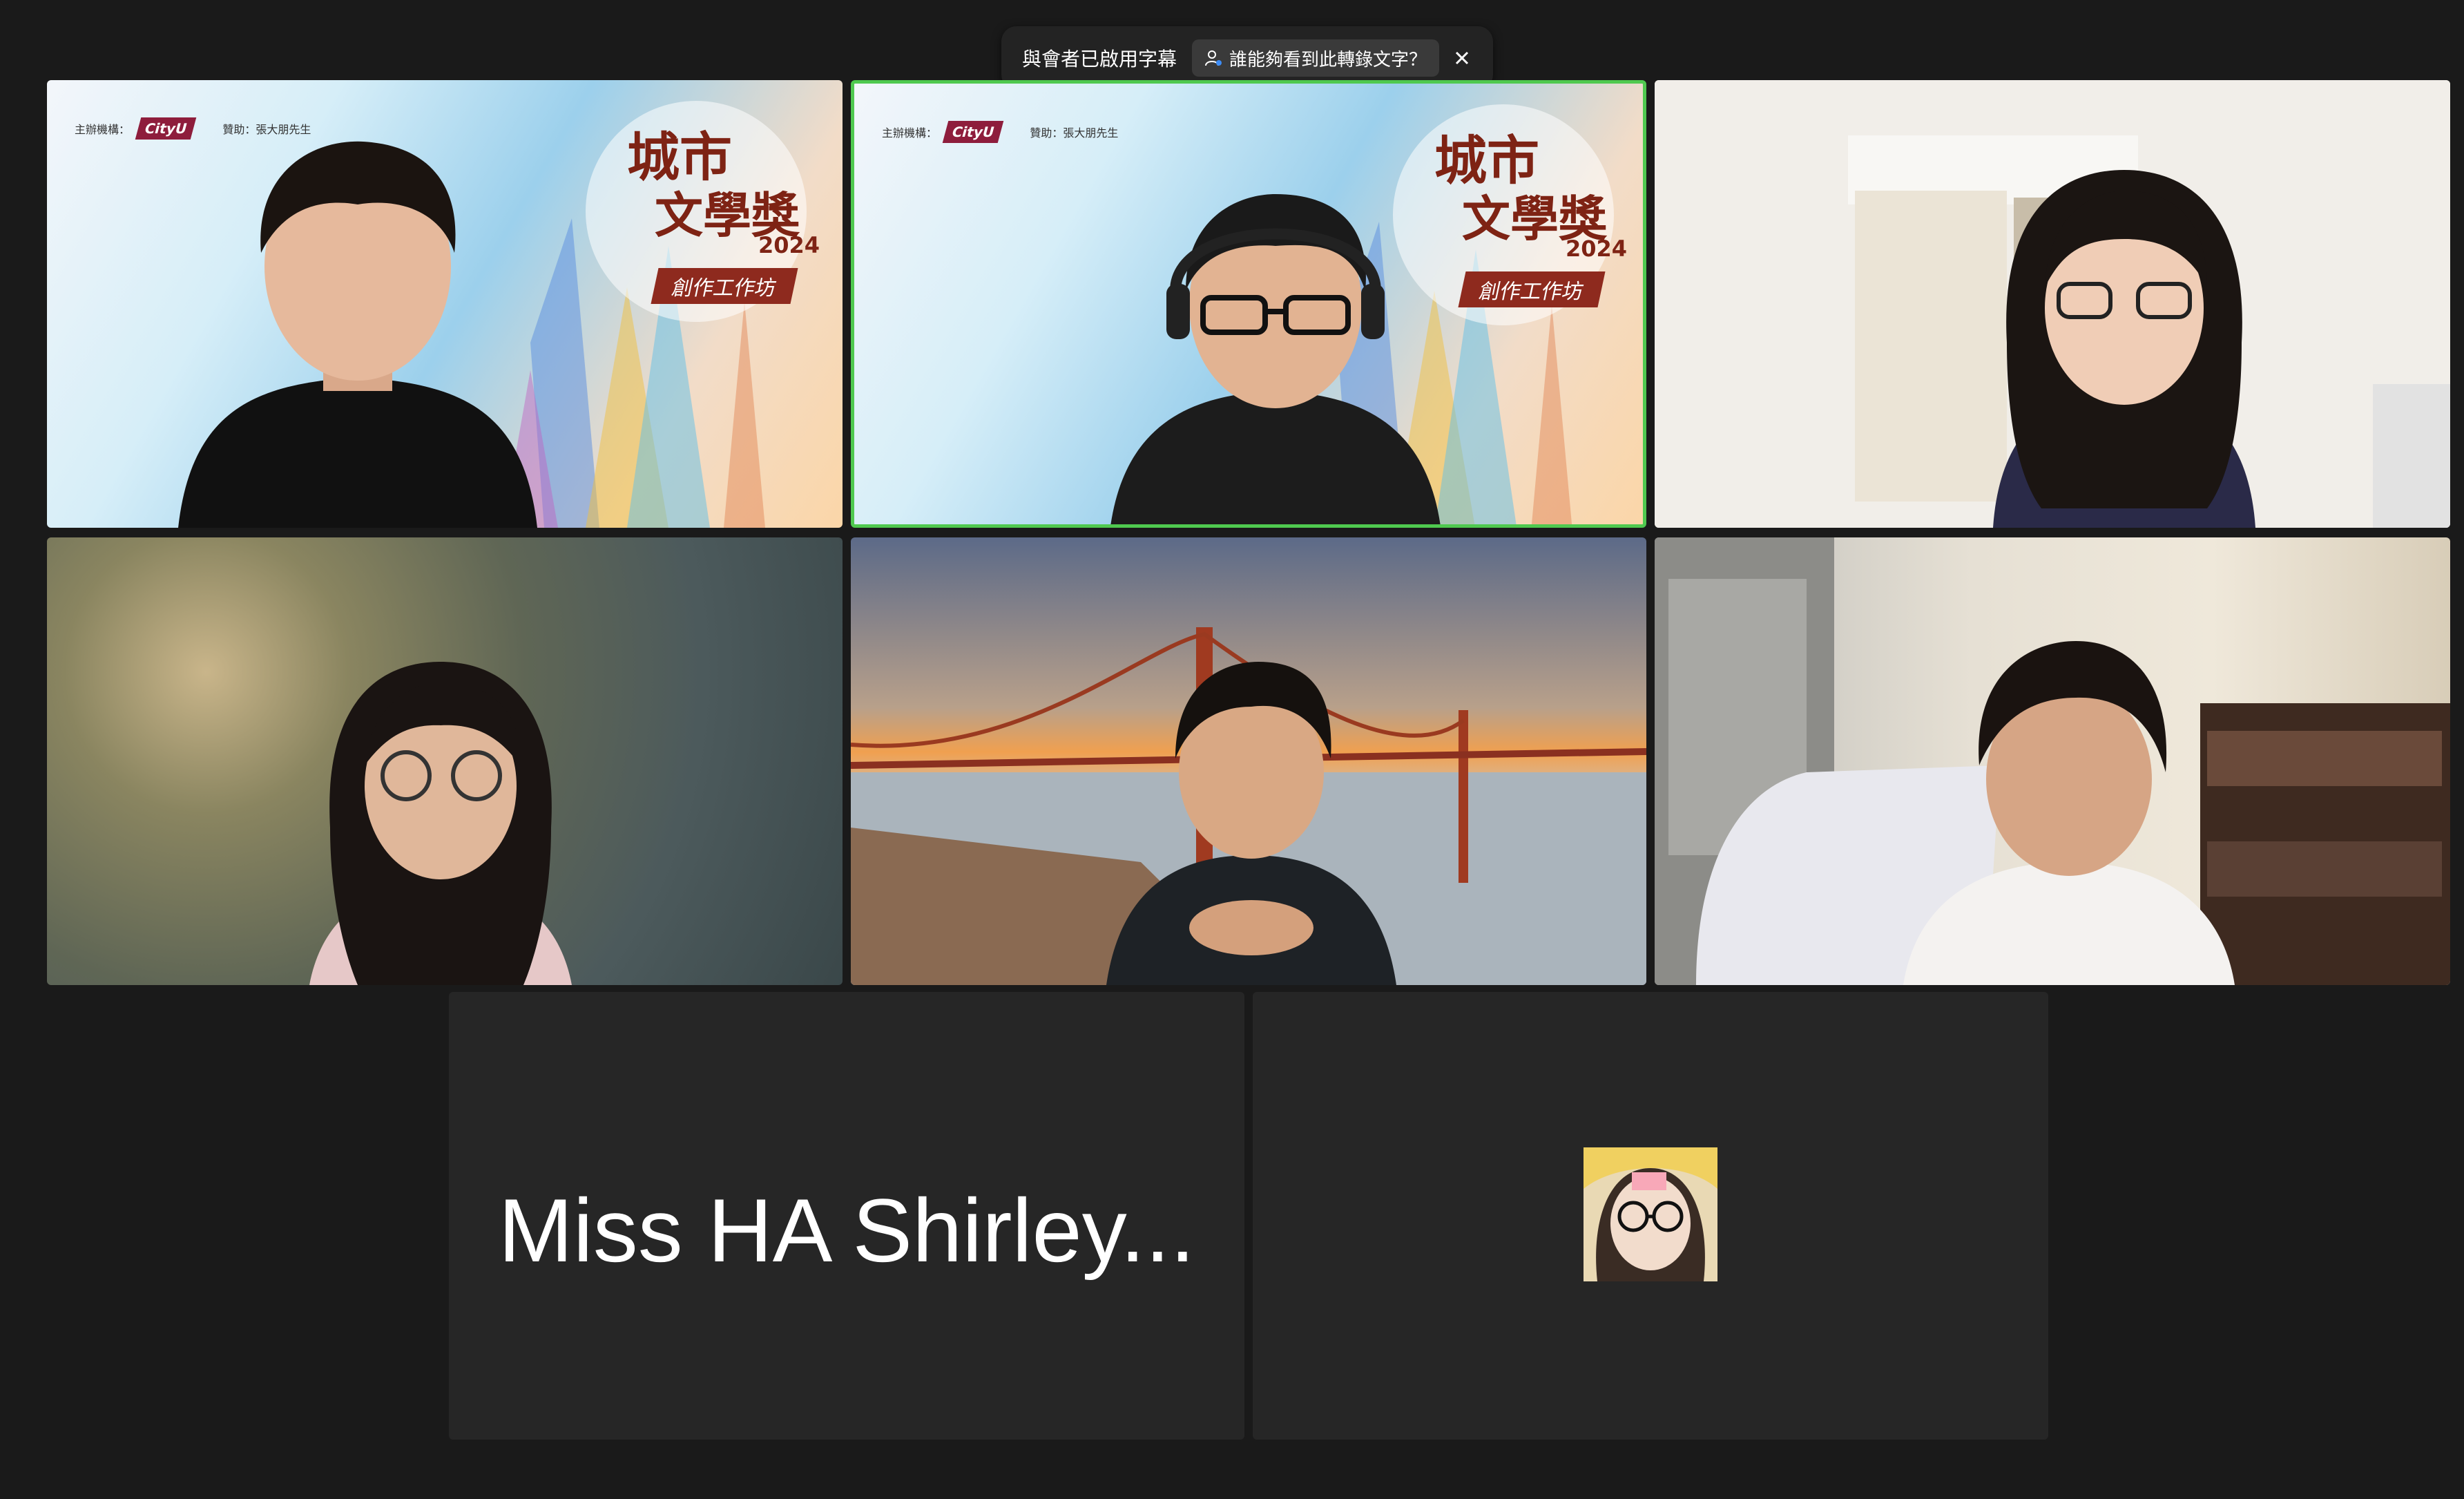 The height and width of the screenshot is (1499, 2464). What do you see at coordinates (1074, 133) in the screenshot?
I see `sponsor-label: 贊助：張大朋先生` at bounding box center [1074, 133].